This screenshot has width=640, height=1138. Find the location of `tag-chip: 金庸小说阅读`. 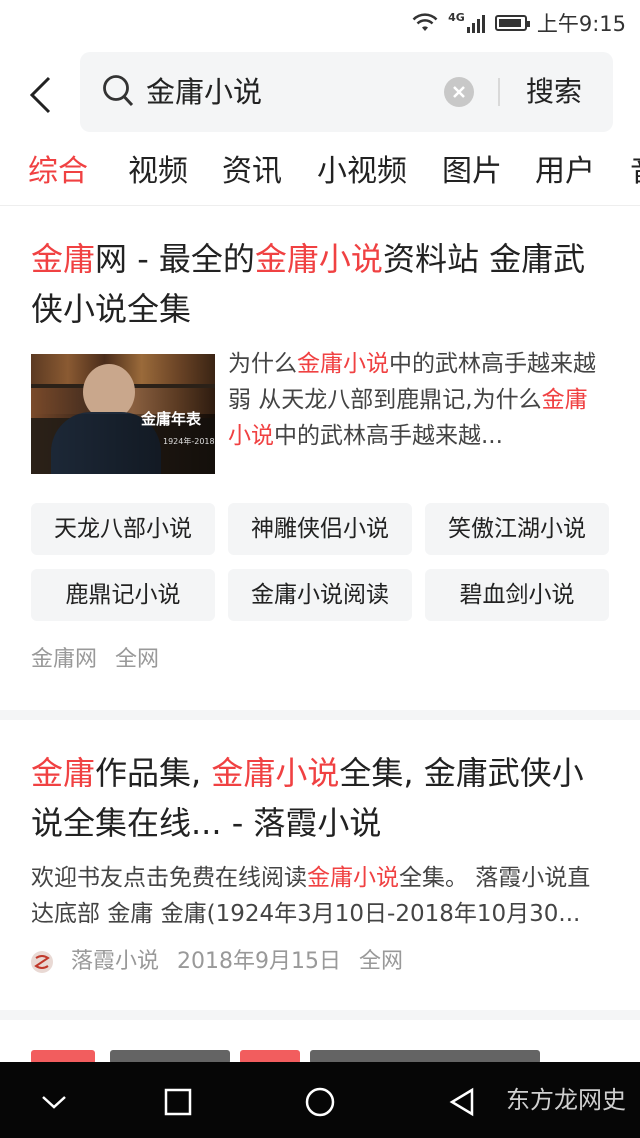

tag-chip: 金庸小说阅读 is located at coordinates (320, 595).